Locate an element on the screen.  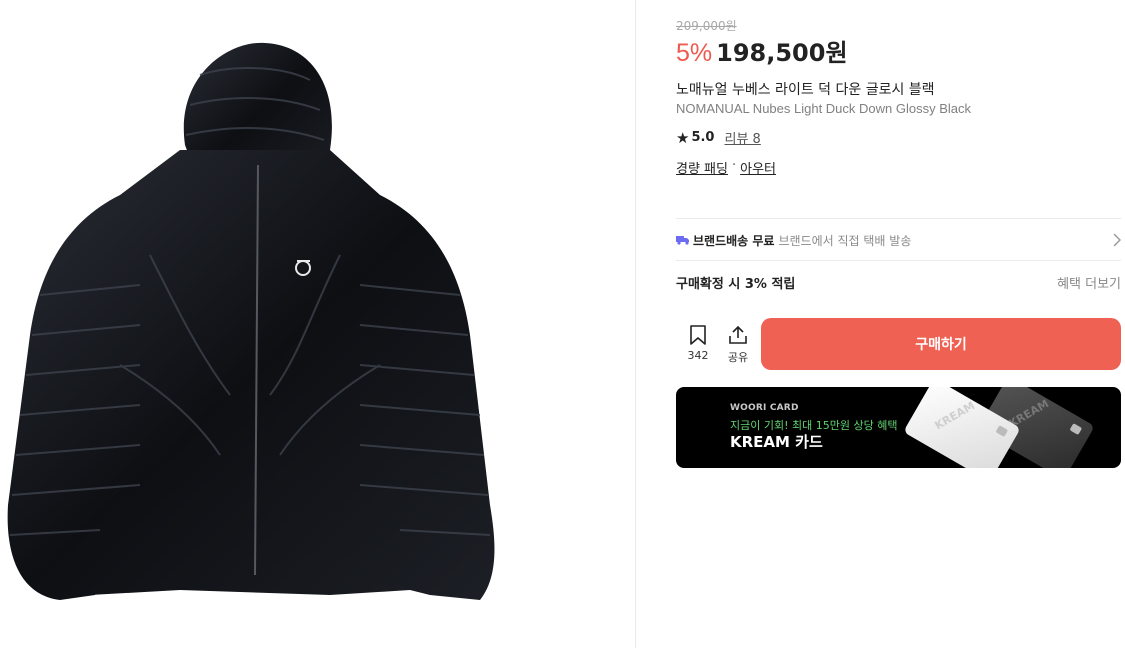
bookmark-button: 342 is located at coordinates (698, 343).